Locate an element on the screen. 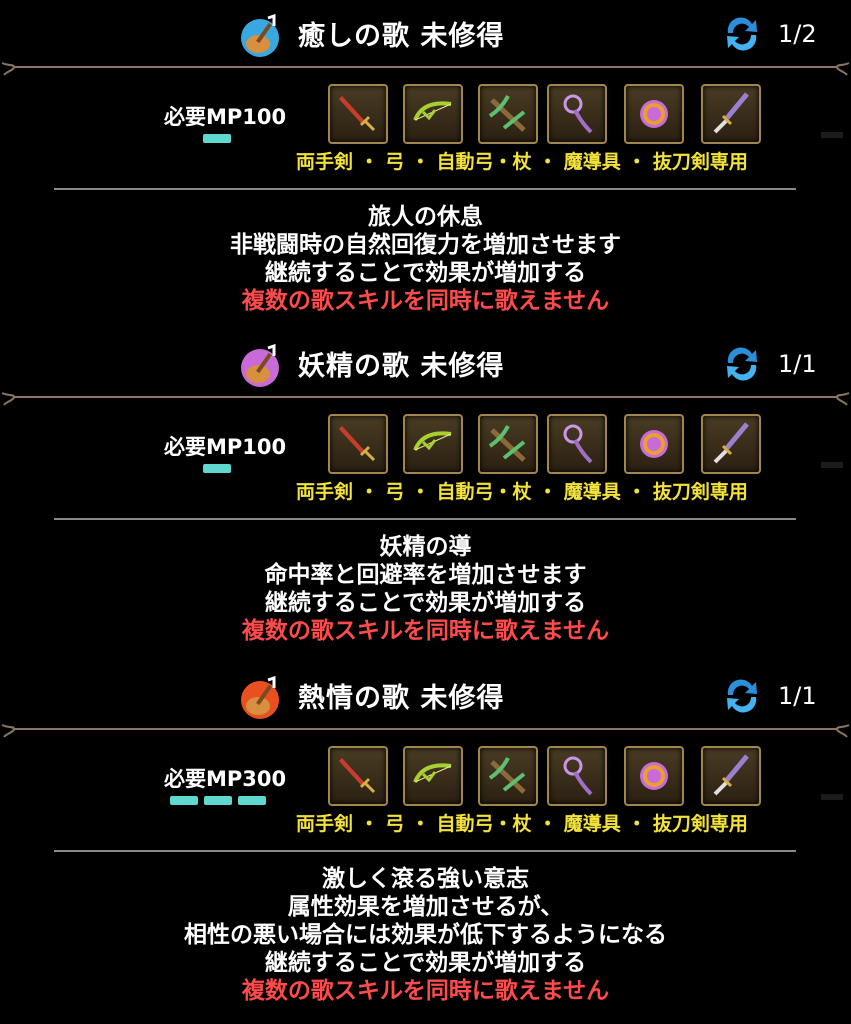 The height and width of the screenshot is (1024, 851). skill-header: 妖精の歌 未修得 1/1 is located at coordinates (425, 362).